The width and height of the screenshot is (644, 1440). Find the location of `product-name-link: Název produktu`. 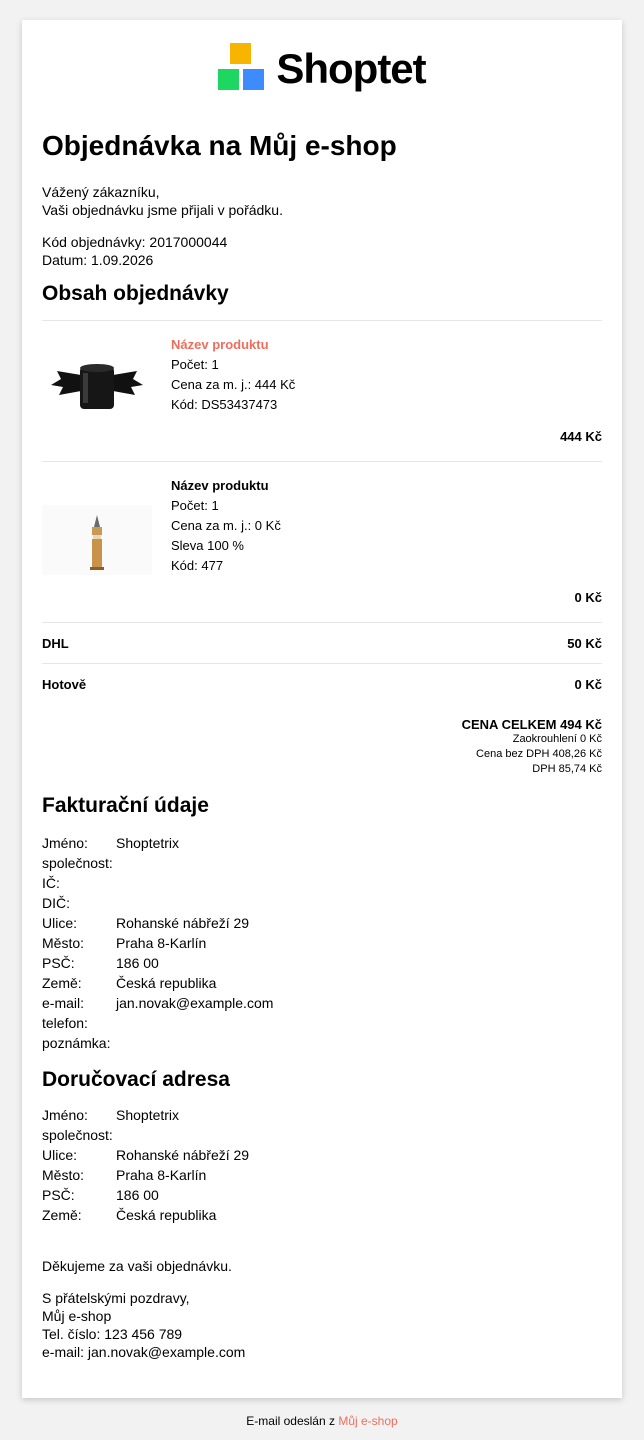

product-name-link: Název produktu is located at coordinates (233, 345).